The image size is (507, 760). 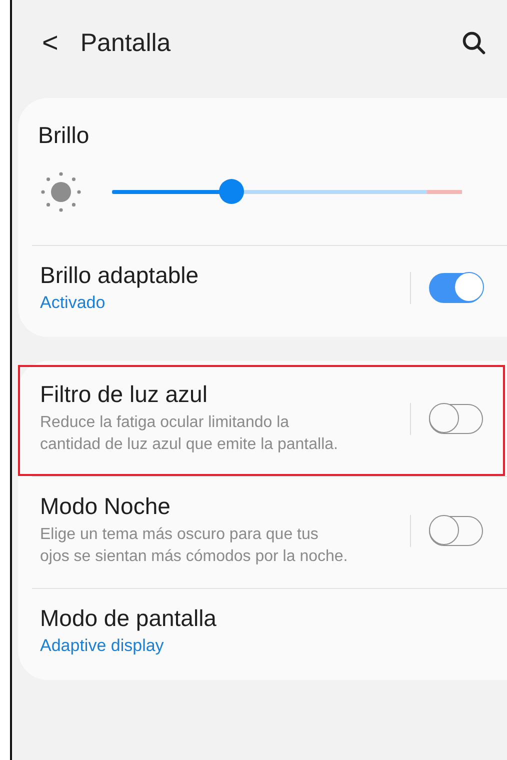 I want to click on search-icon, so click(x=474, y=43).